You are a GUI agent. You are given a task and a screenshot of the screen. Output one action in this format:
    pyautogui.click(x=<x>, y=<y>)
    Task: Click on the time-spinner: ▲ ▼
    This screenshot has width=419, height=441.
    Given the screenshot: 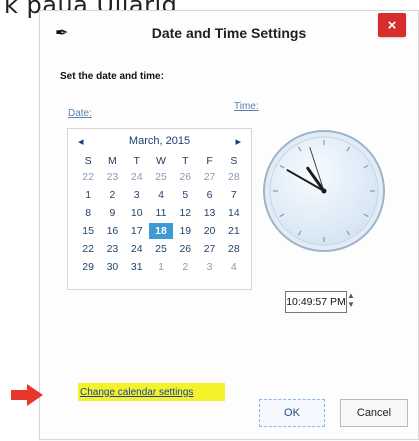 What is the action you would take?
    pyautogui.click(x=351, y=301)
    